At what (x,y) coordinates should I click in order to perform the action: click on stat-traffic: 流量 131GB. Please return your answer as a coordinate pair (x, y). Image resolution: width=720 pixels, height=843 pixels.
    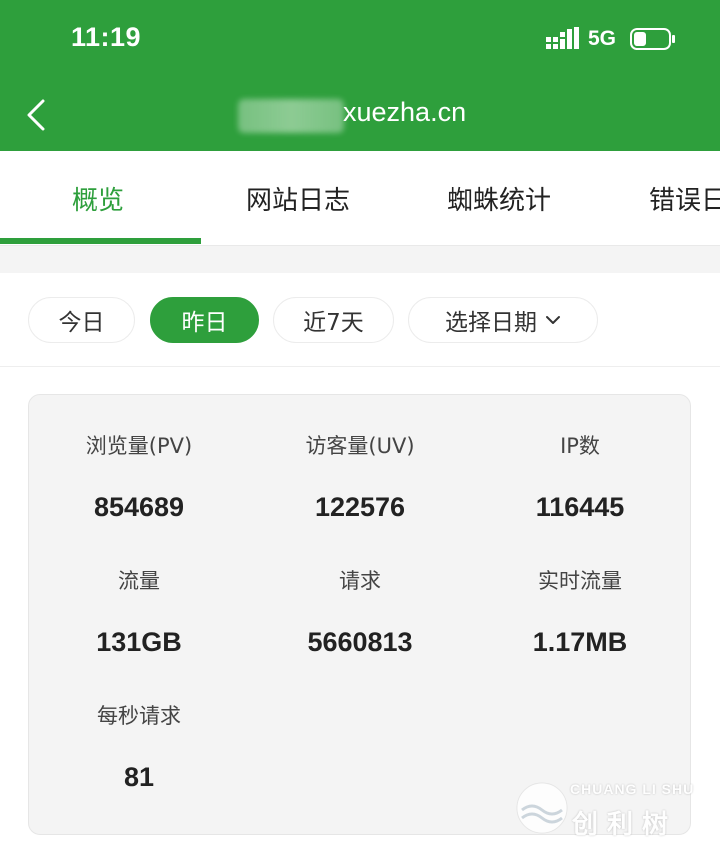
    Looking at the image, I should click on (139, 612).